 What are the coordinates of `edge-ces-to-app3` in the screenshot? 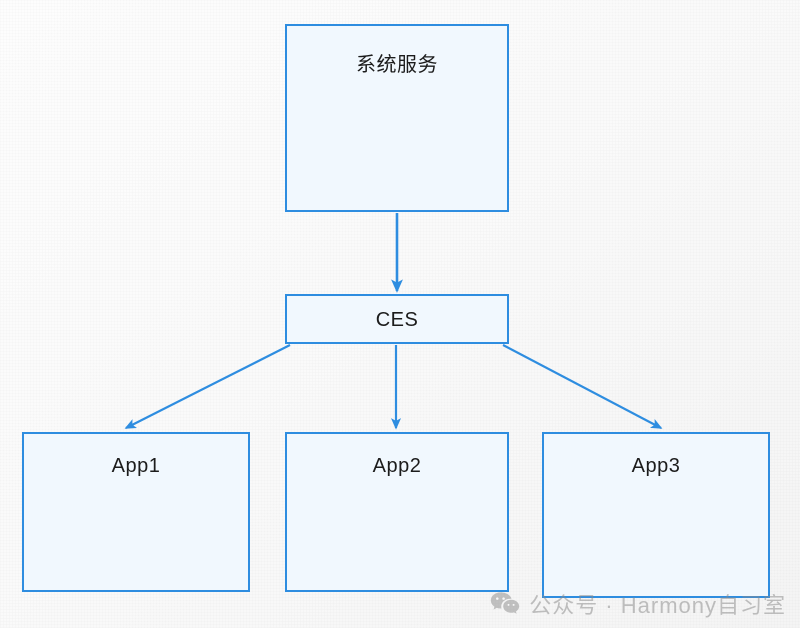 It's located at (582, 386).